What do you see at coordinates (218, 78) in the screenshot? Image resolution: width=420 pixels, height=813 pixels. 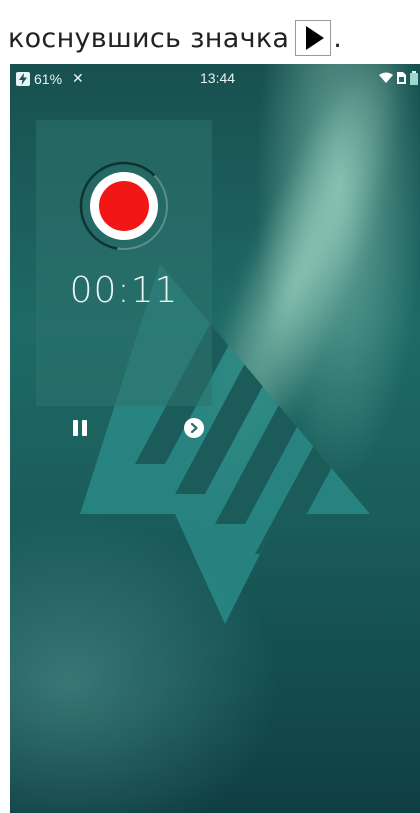 I see `status-time: 13:44` at bounding box center [218, 78].